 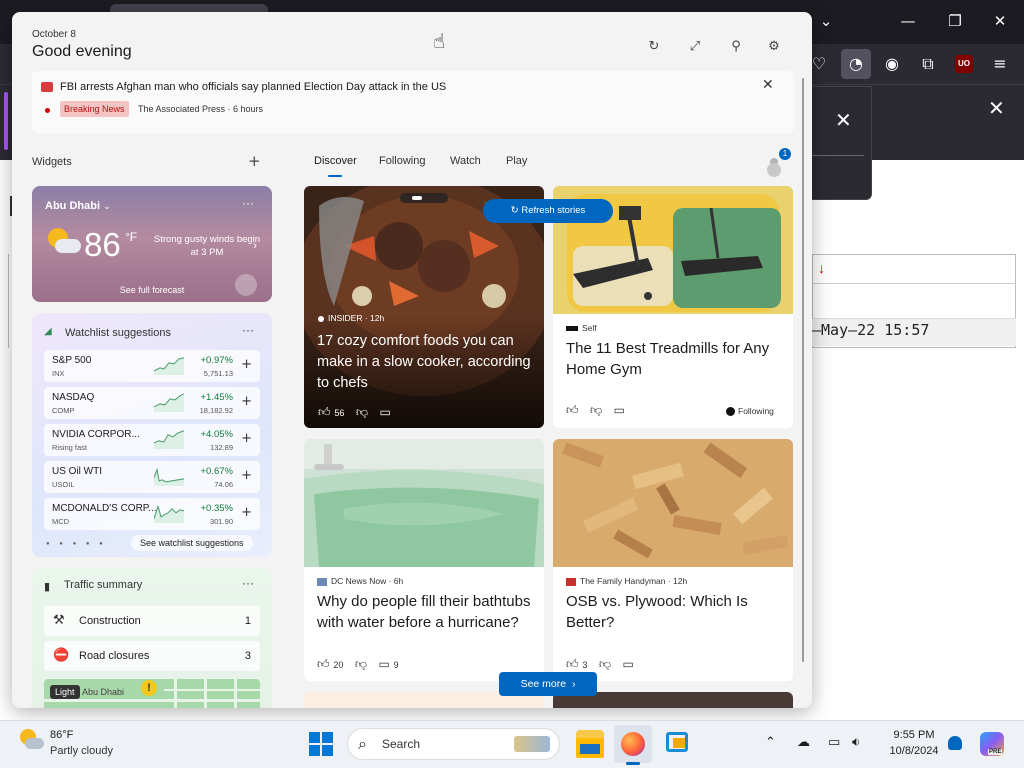 I want to click on traffic-map: Abu Dhabi Light !, so click(x=152, y=693).